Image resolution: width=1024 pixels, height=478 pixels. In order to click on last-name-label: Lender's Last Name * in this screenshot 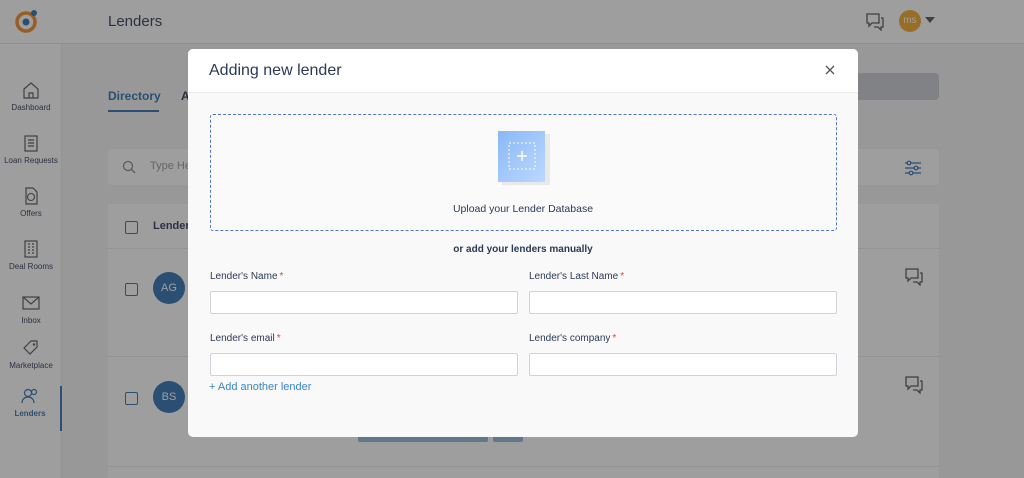, I will do `click(576, 276)`.